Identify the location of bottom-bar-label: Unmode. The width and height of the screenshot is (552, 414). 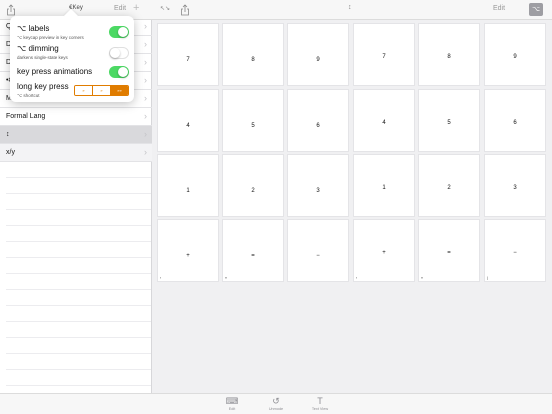
(276, 409).